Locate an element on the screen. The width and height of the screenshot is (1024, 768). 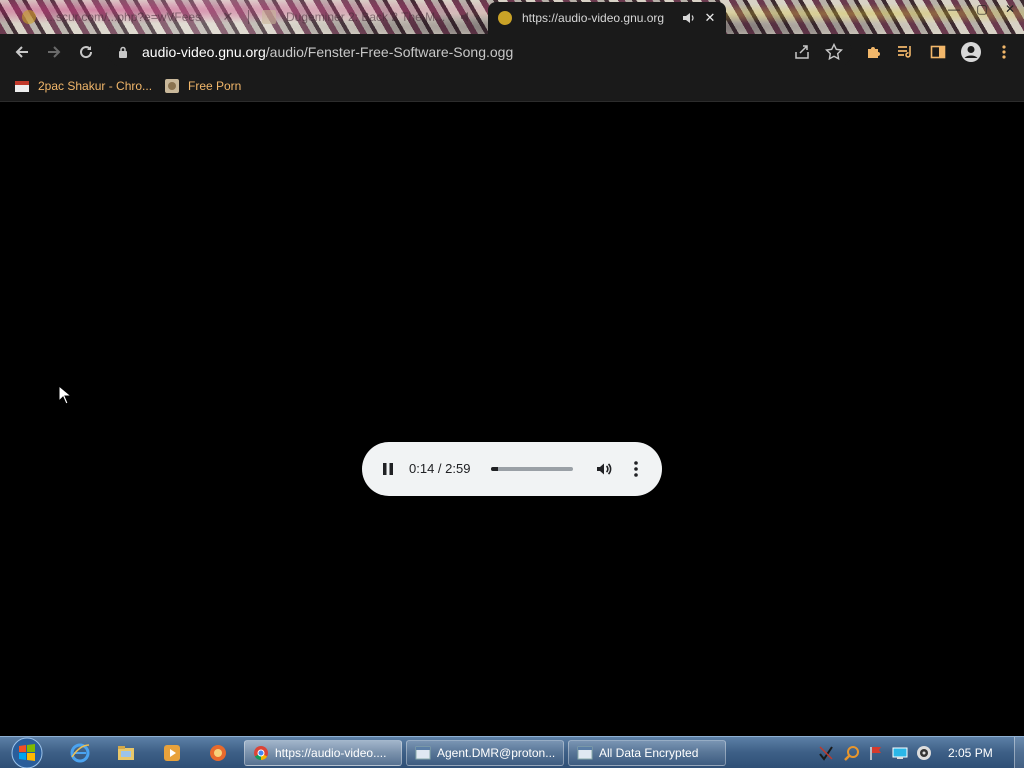
seek-progress is located at coordinates (494, 469).